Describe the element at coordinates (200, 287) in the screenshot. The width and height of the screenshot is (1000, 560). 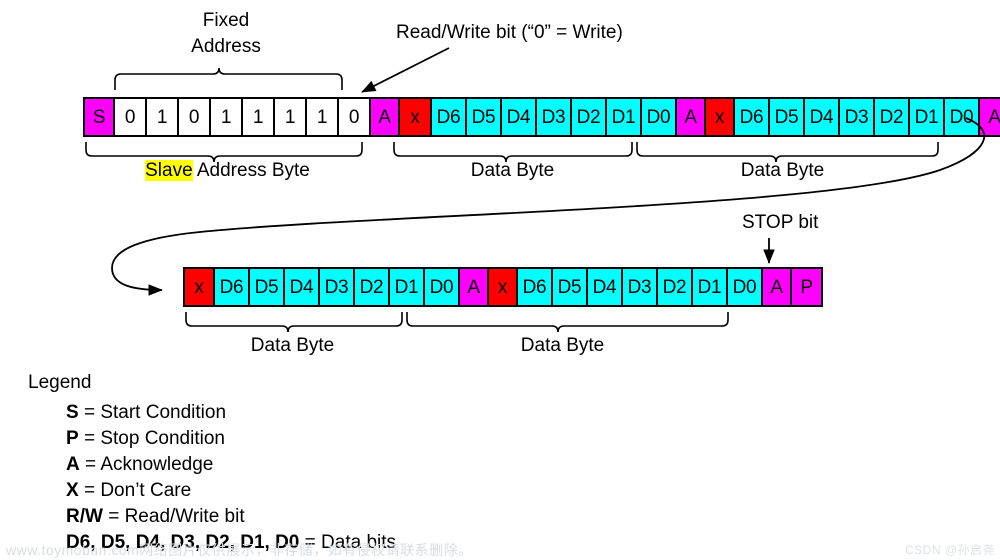
I see `row2-cell-0-x: x` at that location.